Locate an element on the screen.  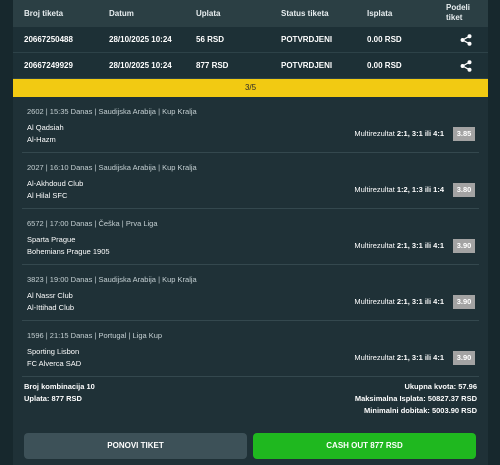
away-team: Al-Hazm is located at coordinates (41, 139).